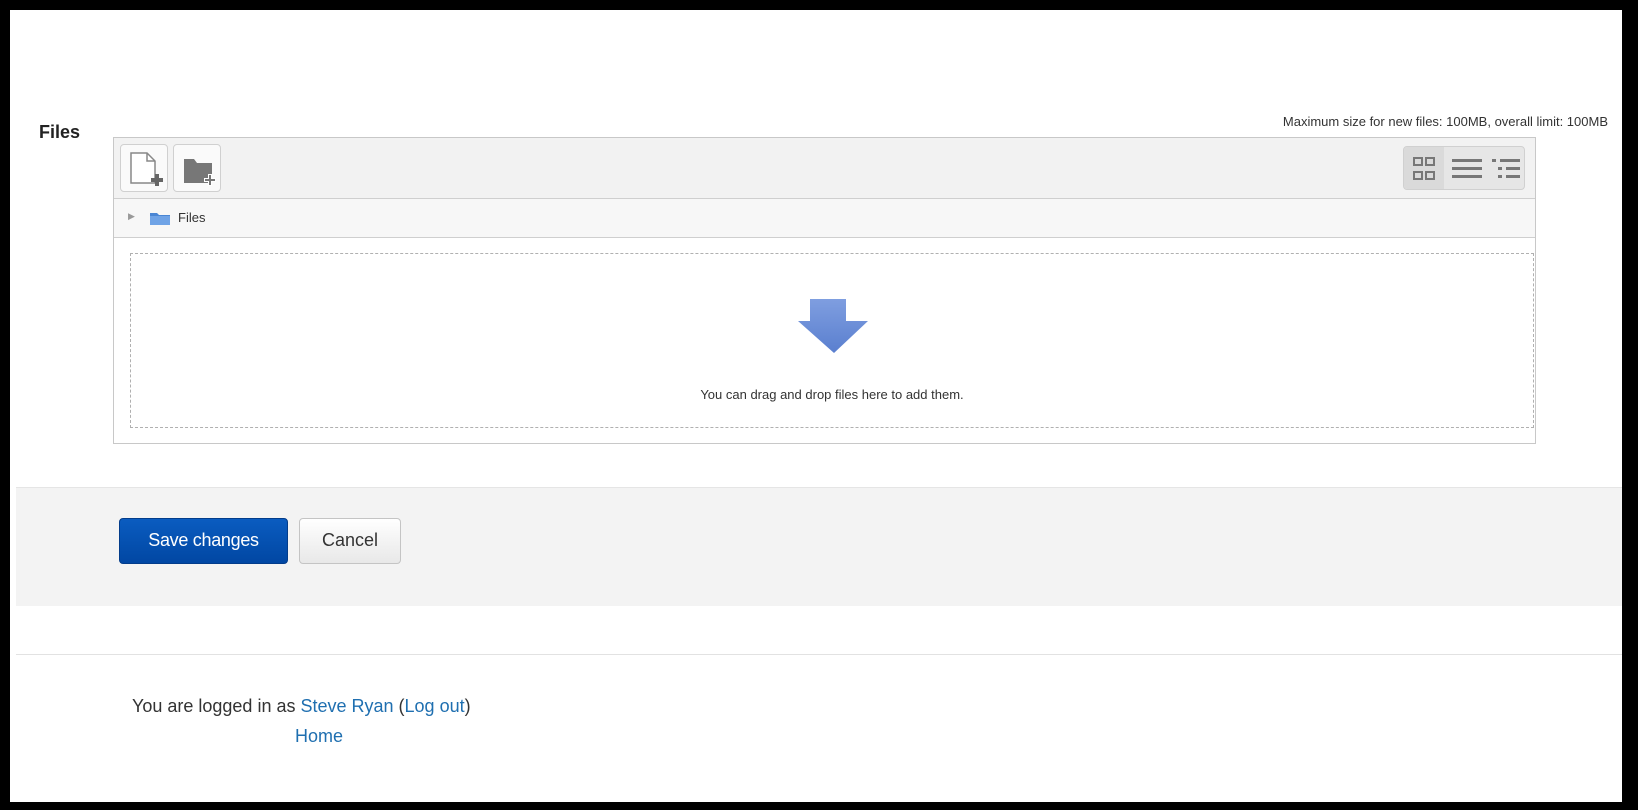  I want to click on file-path-bar: ▶ Files, so click(824, 218).